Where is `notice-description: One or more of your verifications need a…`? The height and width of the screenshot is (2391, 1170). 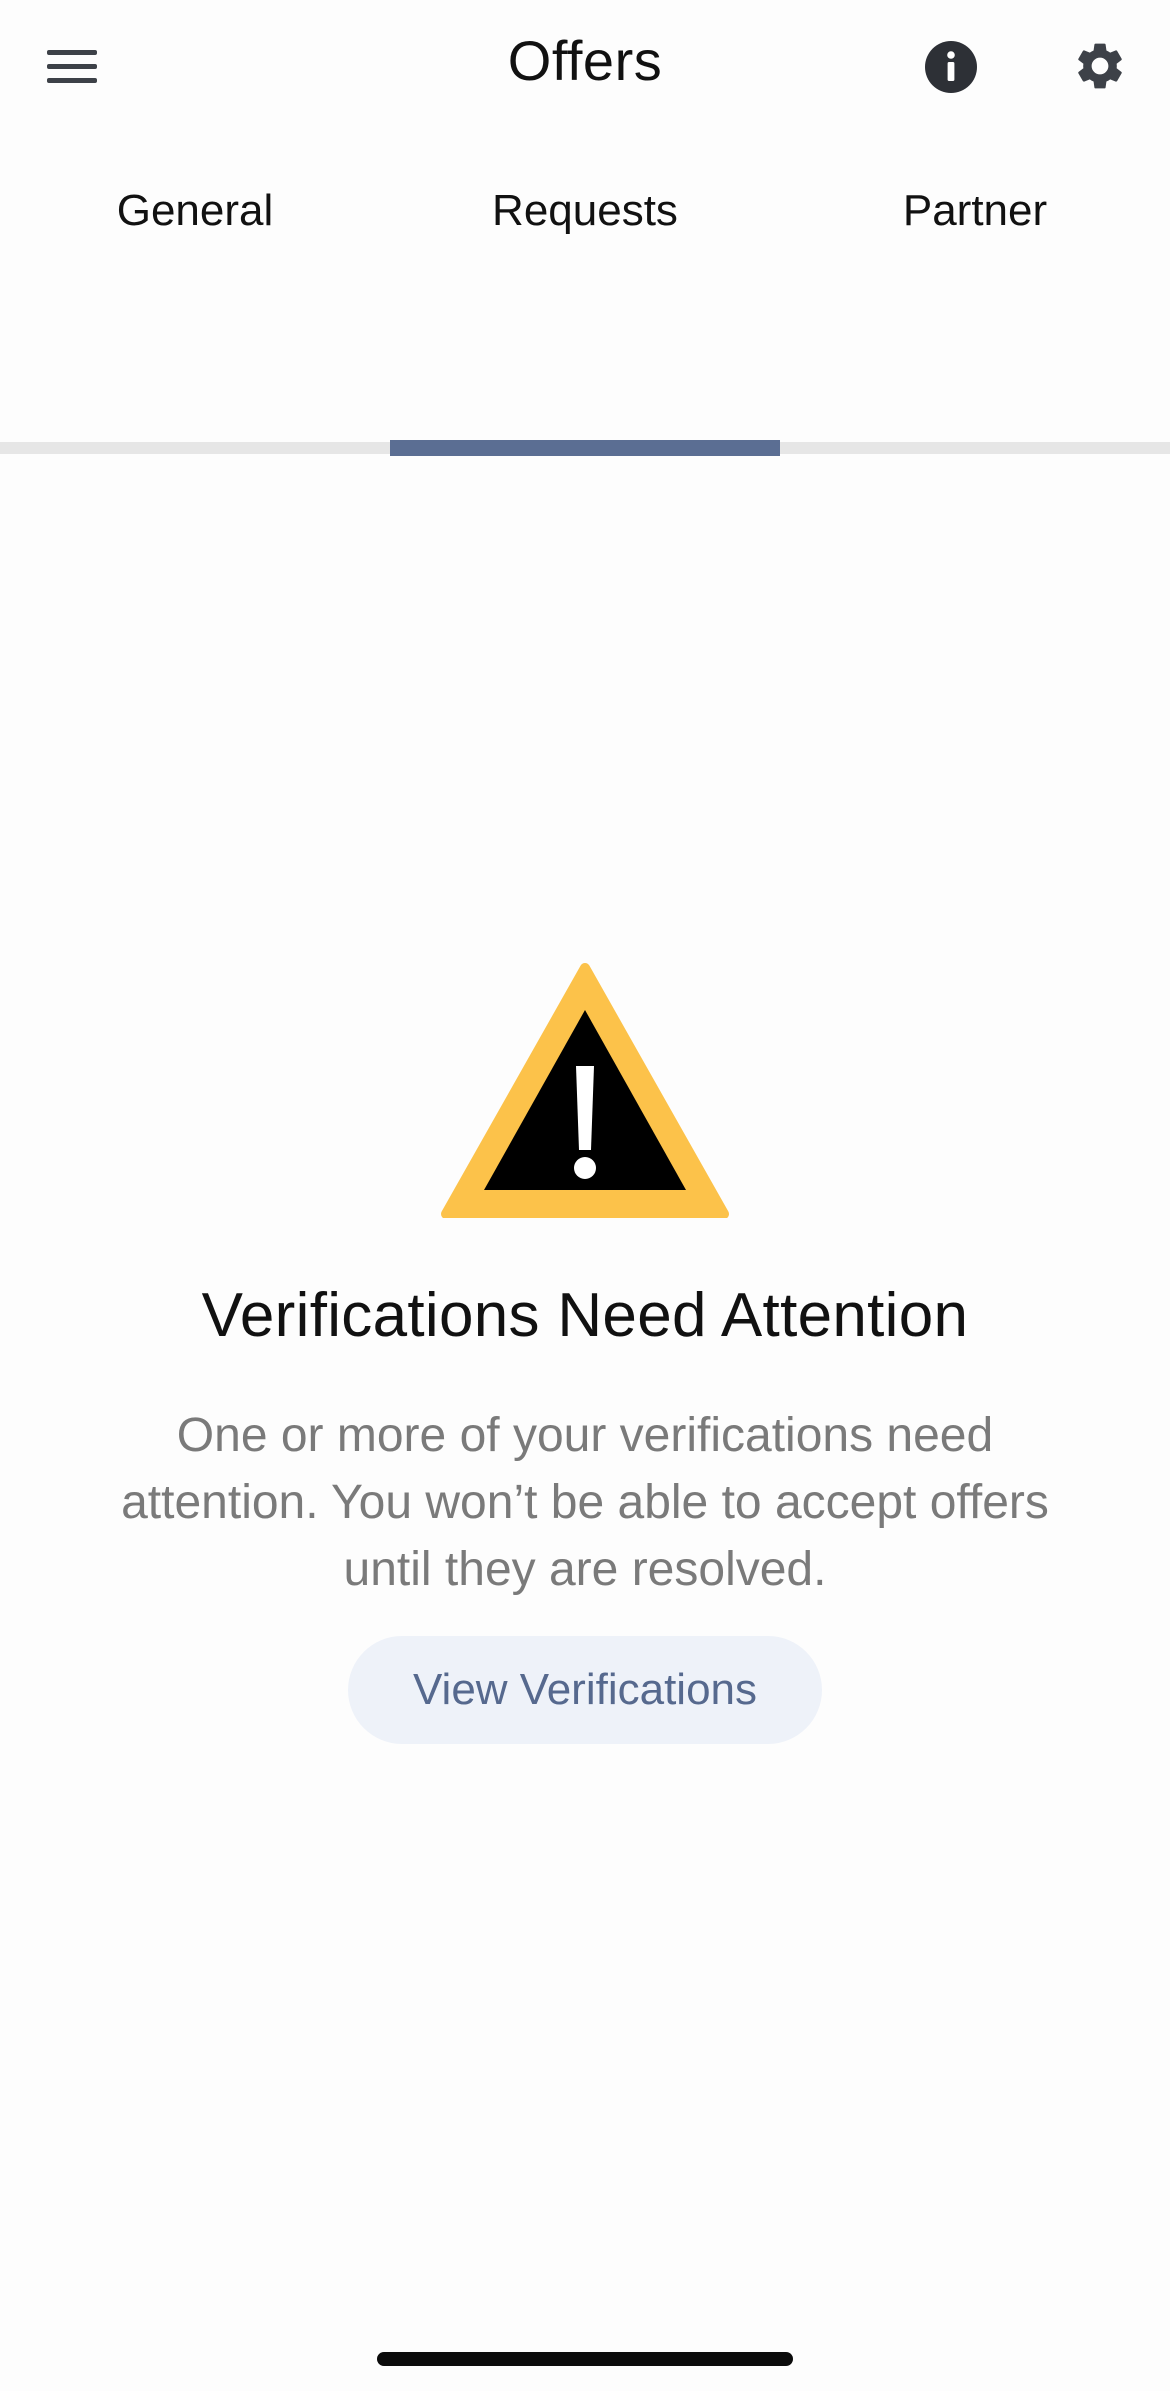
notice-description: One or more of your verifications need a… is located at coordinates (585, 1502).